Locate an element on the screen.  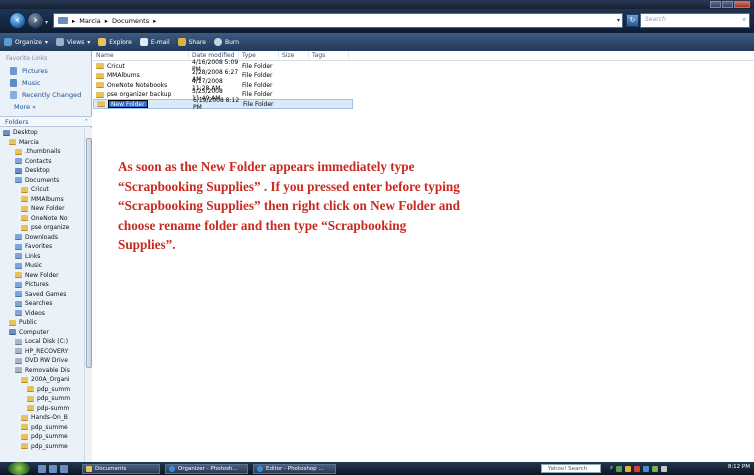
tree-item: pse organize is located at coordinates (42, 228).